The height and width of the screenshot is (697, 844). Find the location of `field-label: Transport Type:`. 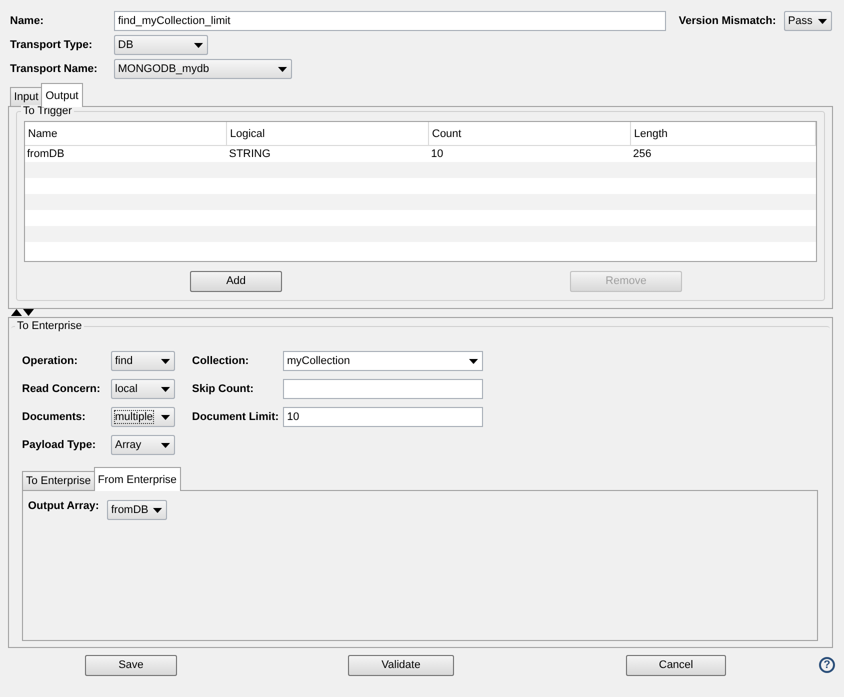

field-label: Transport Type: is located at coordinates (52, 45).